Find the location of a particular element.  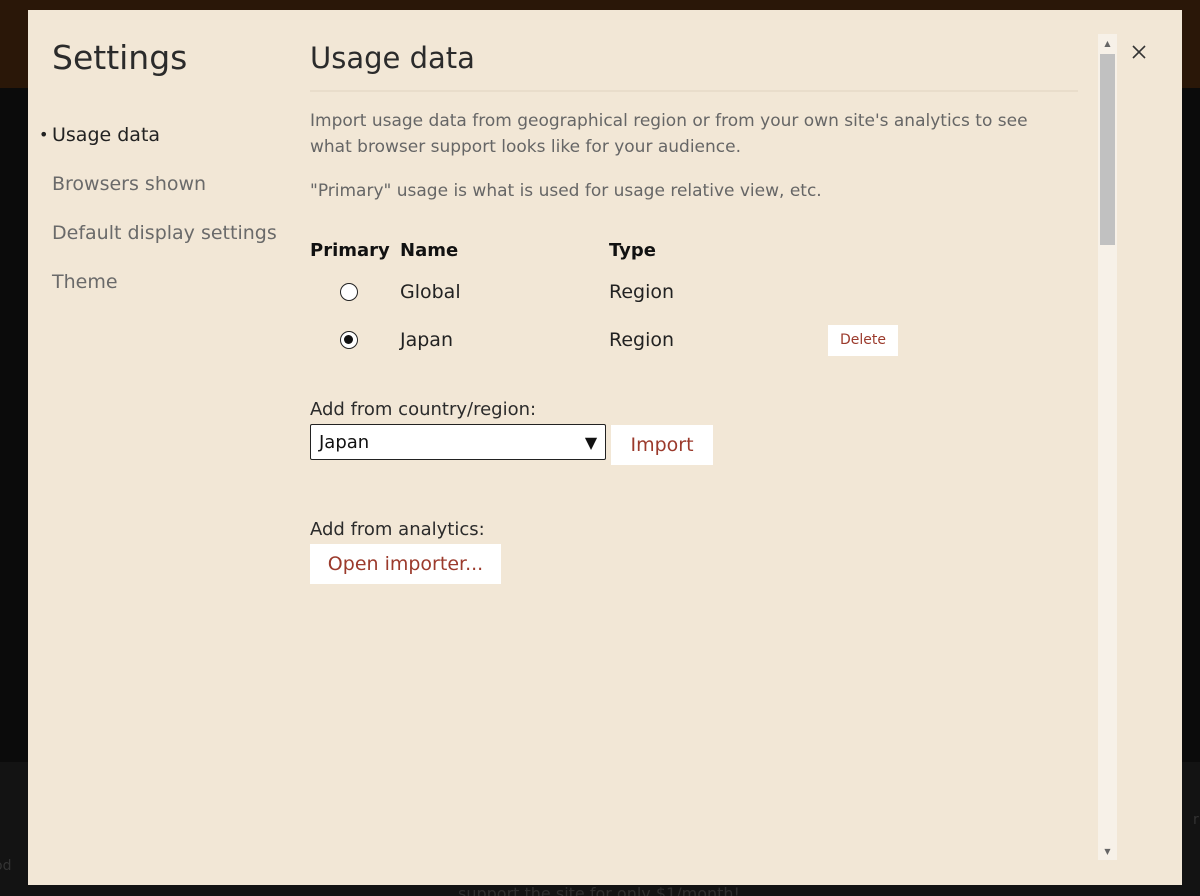

backdrop-left-text: od is located at coordinates (6, 866).